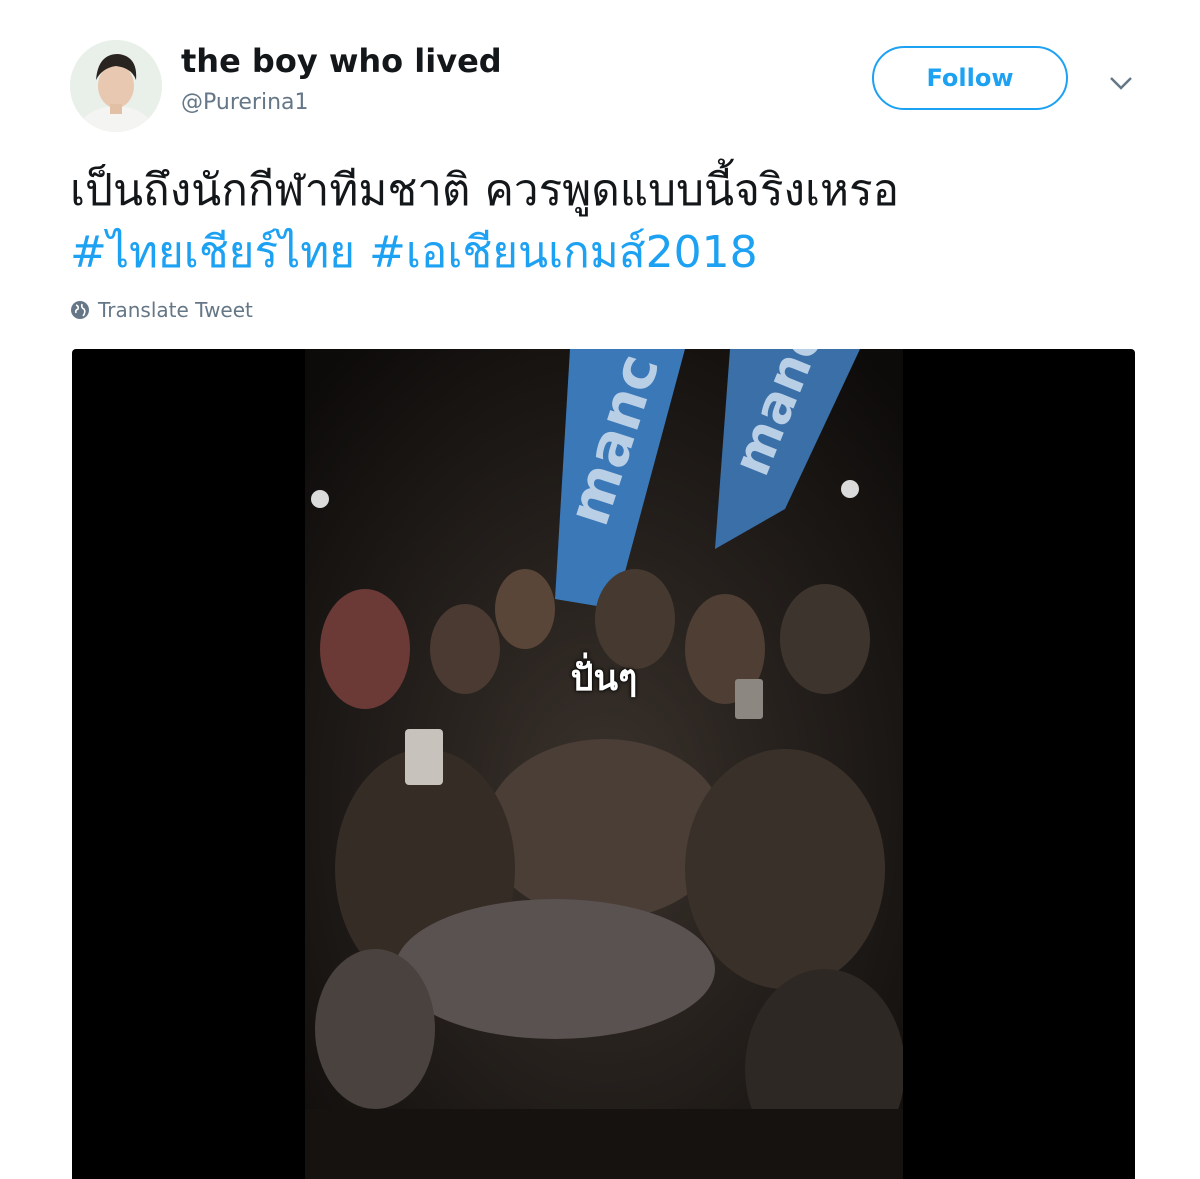  I want to click on video-caption: ปั่นๆ, so click(604, 678).